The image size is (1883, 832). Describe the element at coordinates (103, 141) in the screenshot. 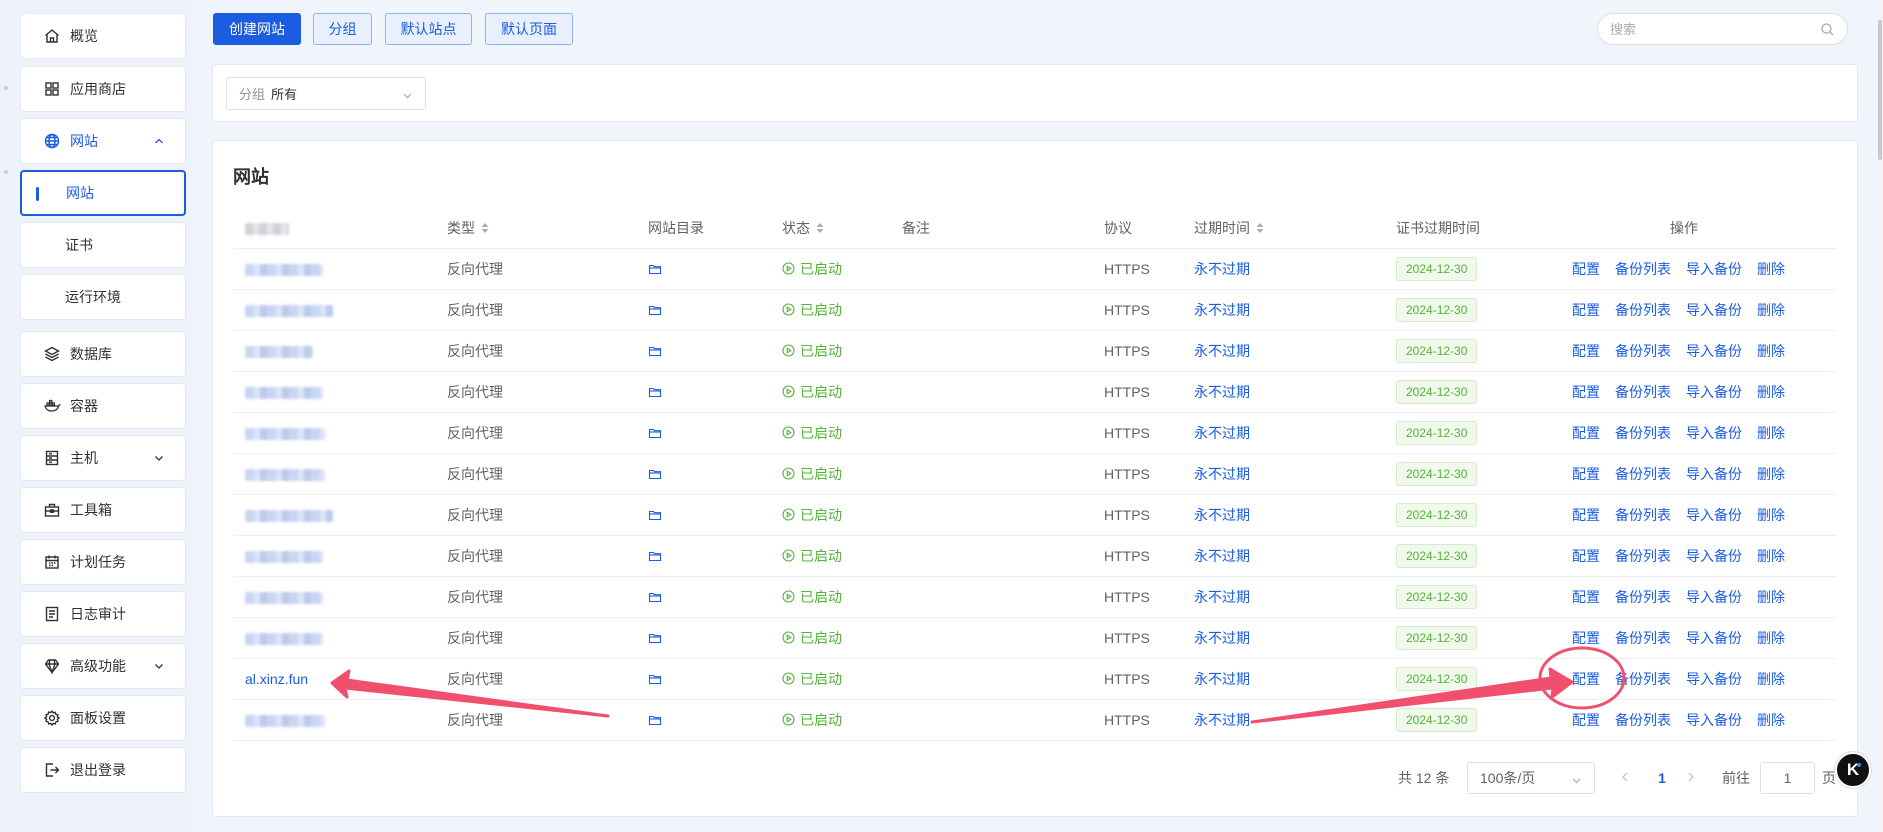

I see `sidebar-item-websites: 网站` at that location.